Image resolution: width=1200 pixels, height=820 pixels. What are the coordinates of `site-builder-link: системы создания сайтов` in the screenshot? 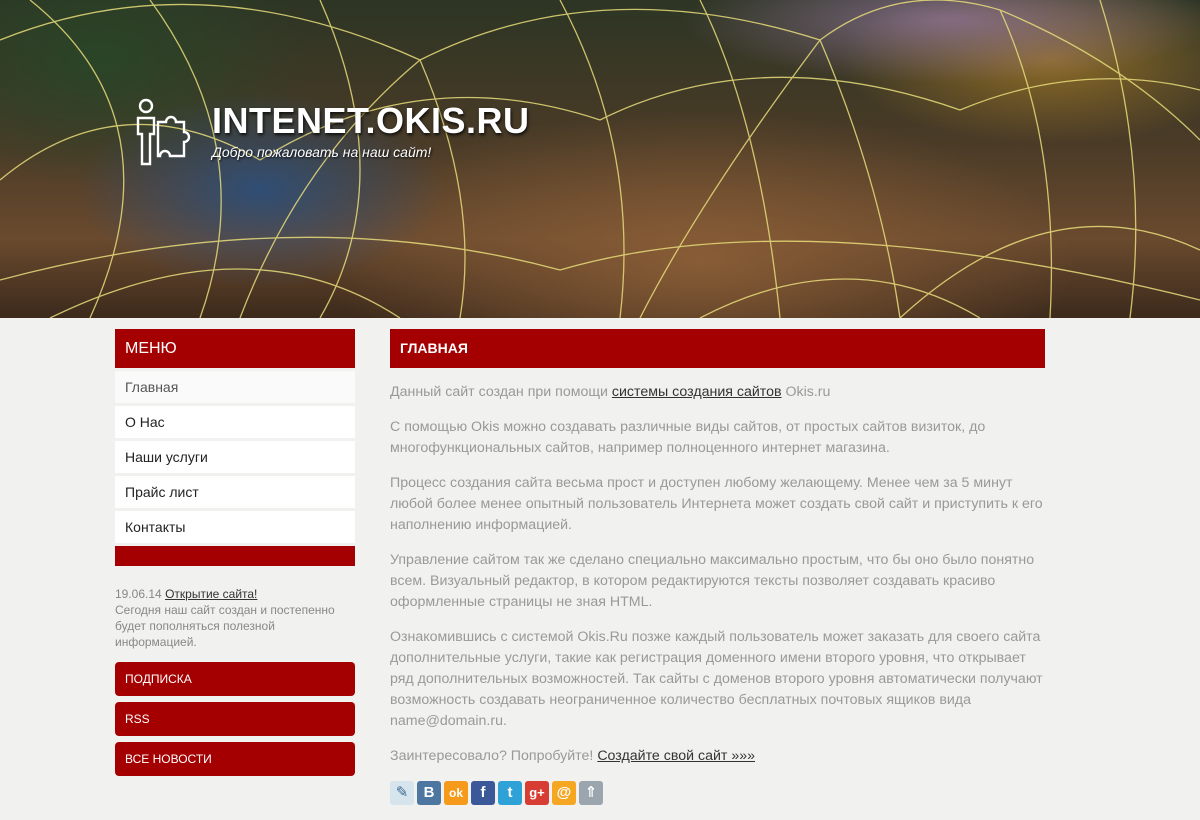 It's located at (697, 392).